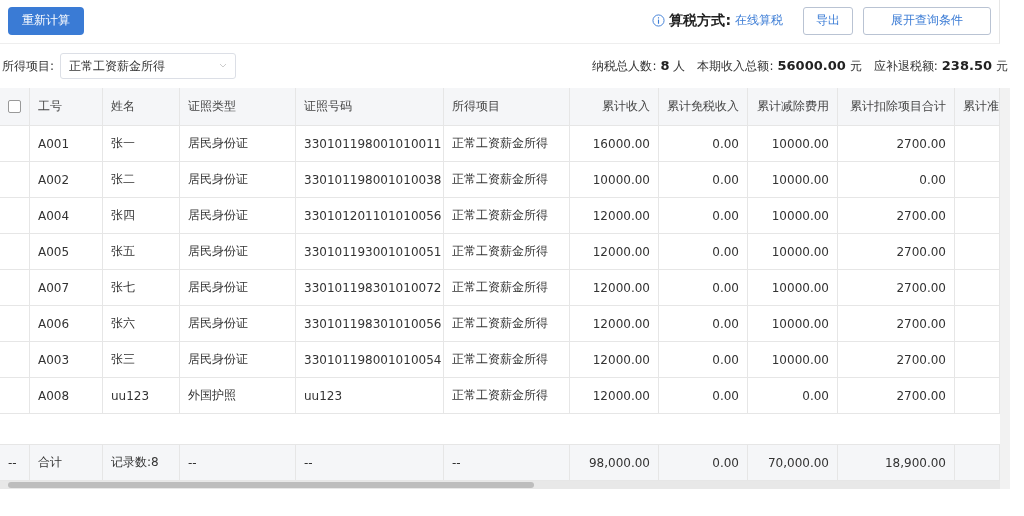 Image resolution: width=1024 pixels, height=516 pixels. What do you see at coordinates (659, 20) in the screenshot?
I see `info-icon` at bounding box center [659, 20].